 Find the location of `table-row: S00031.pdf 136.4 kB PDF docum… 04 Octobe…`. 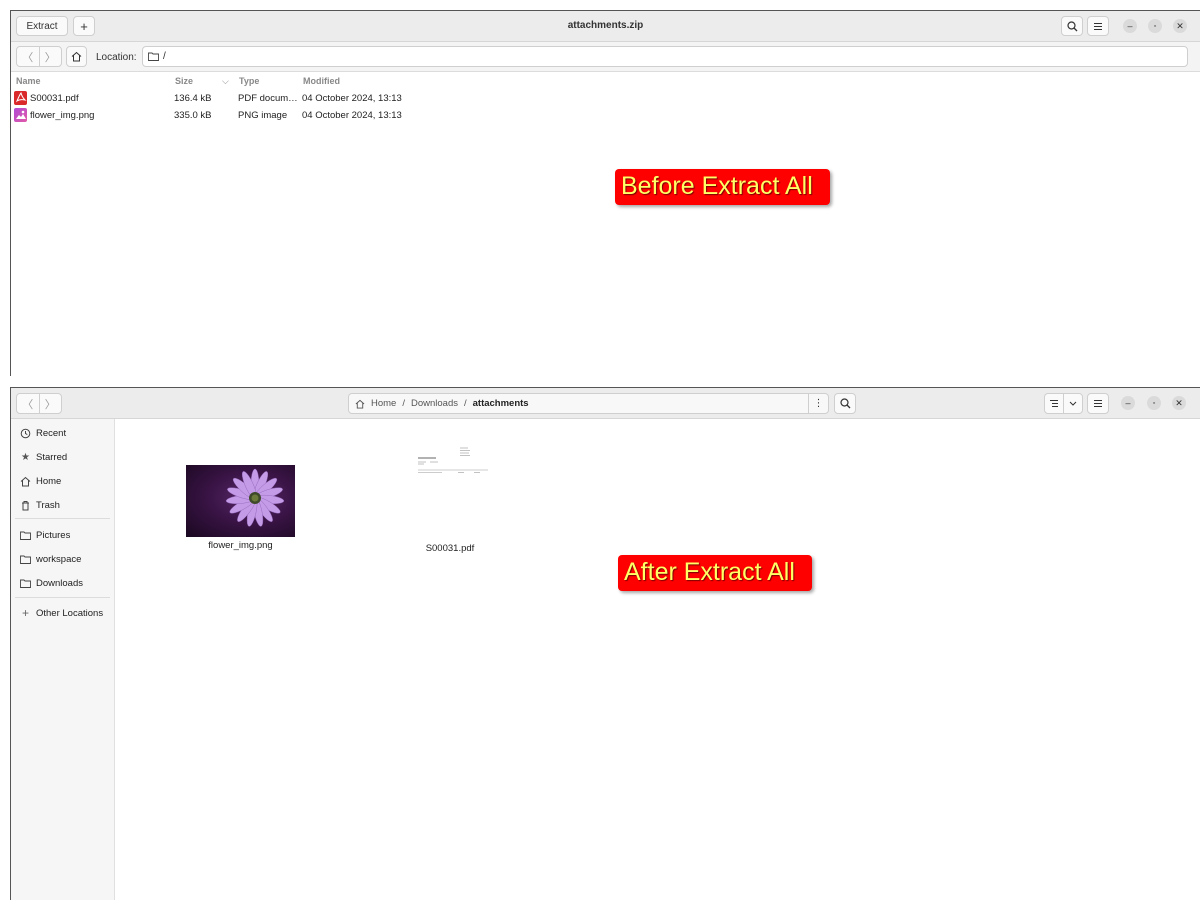

table-row: S00031.pdf 136.4 kB PDF docum… 04 Octobe… is located at coordinates (605, 98).